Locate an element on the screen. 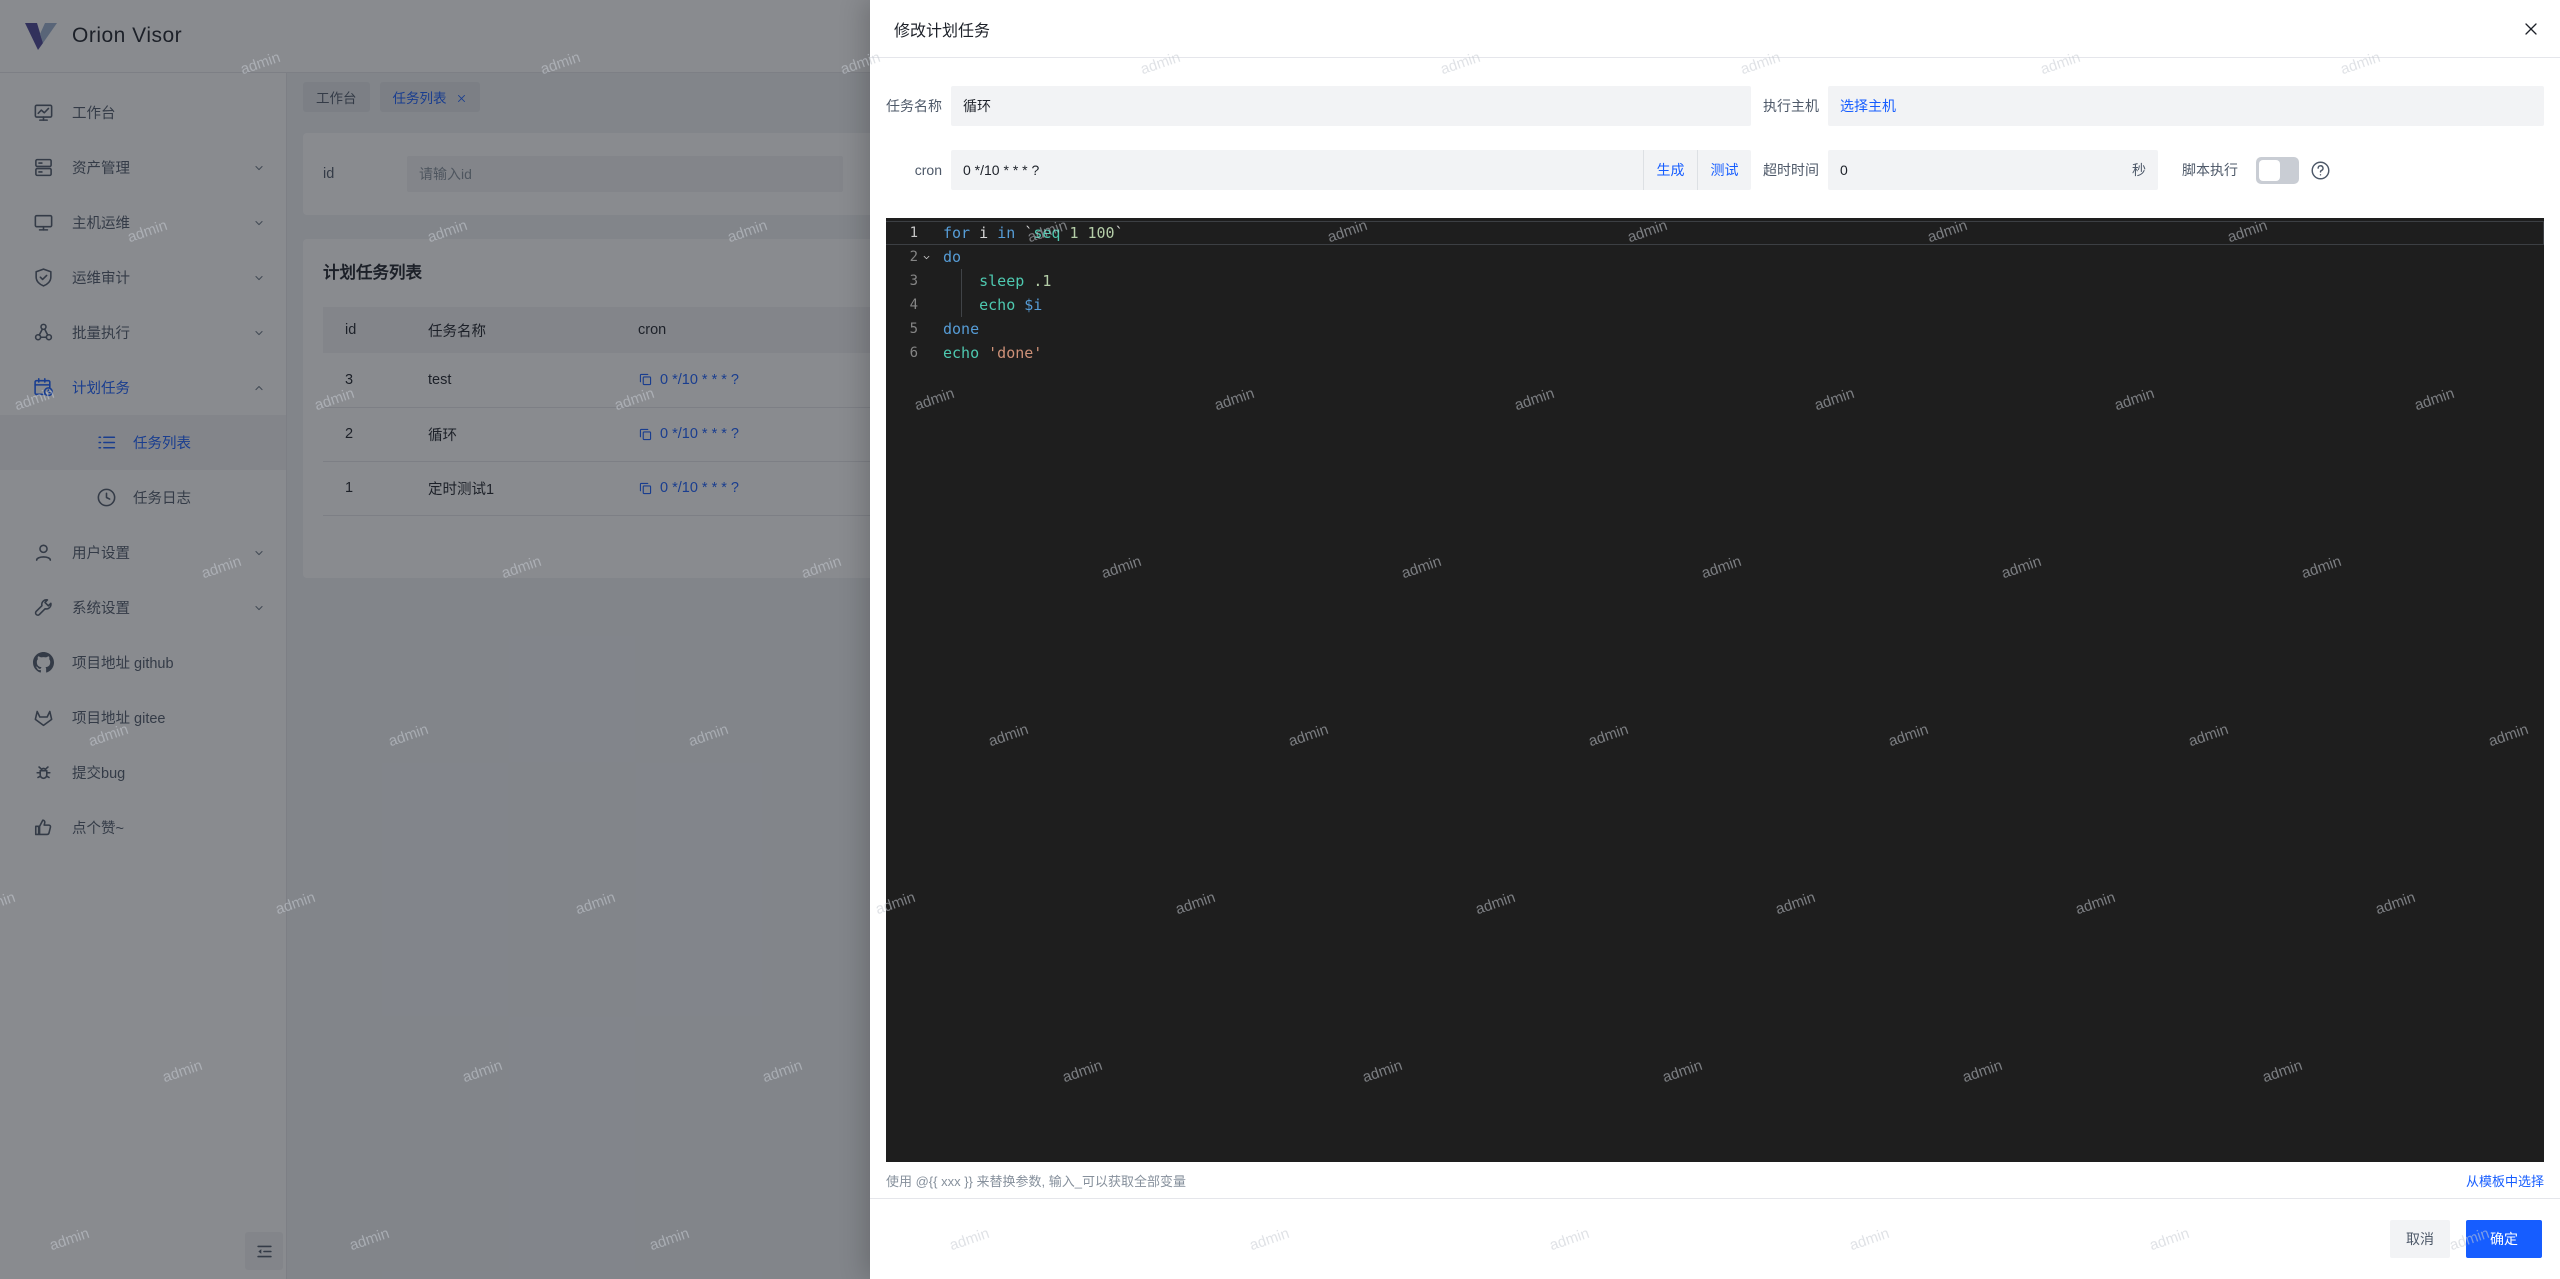 This screenshot has width=2560, height=1279. editor-line-2: 2 do is located at coordinates (1715, 257).